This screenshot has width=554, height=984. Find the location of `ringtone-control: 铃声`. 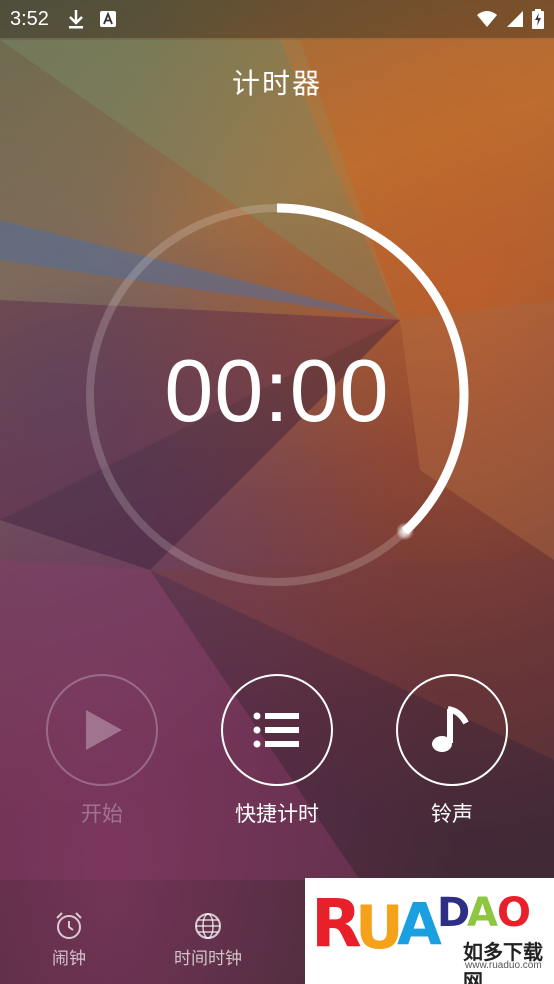

ringtone-control: 铃声 is located at coordinates (452, 751).